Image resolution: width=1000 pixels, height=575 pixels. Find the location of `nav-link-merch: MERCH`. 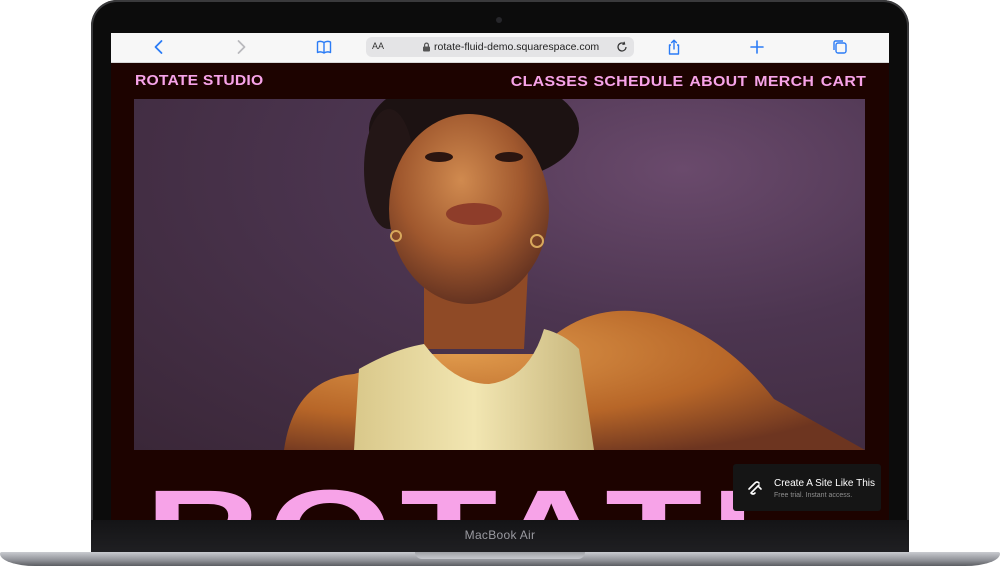

nav-link-merch: MERCH is located at coordinates (784, 81).